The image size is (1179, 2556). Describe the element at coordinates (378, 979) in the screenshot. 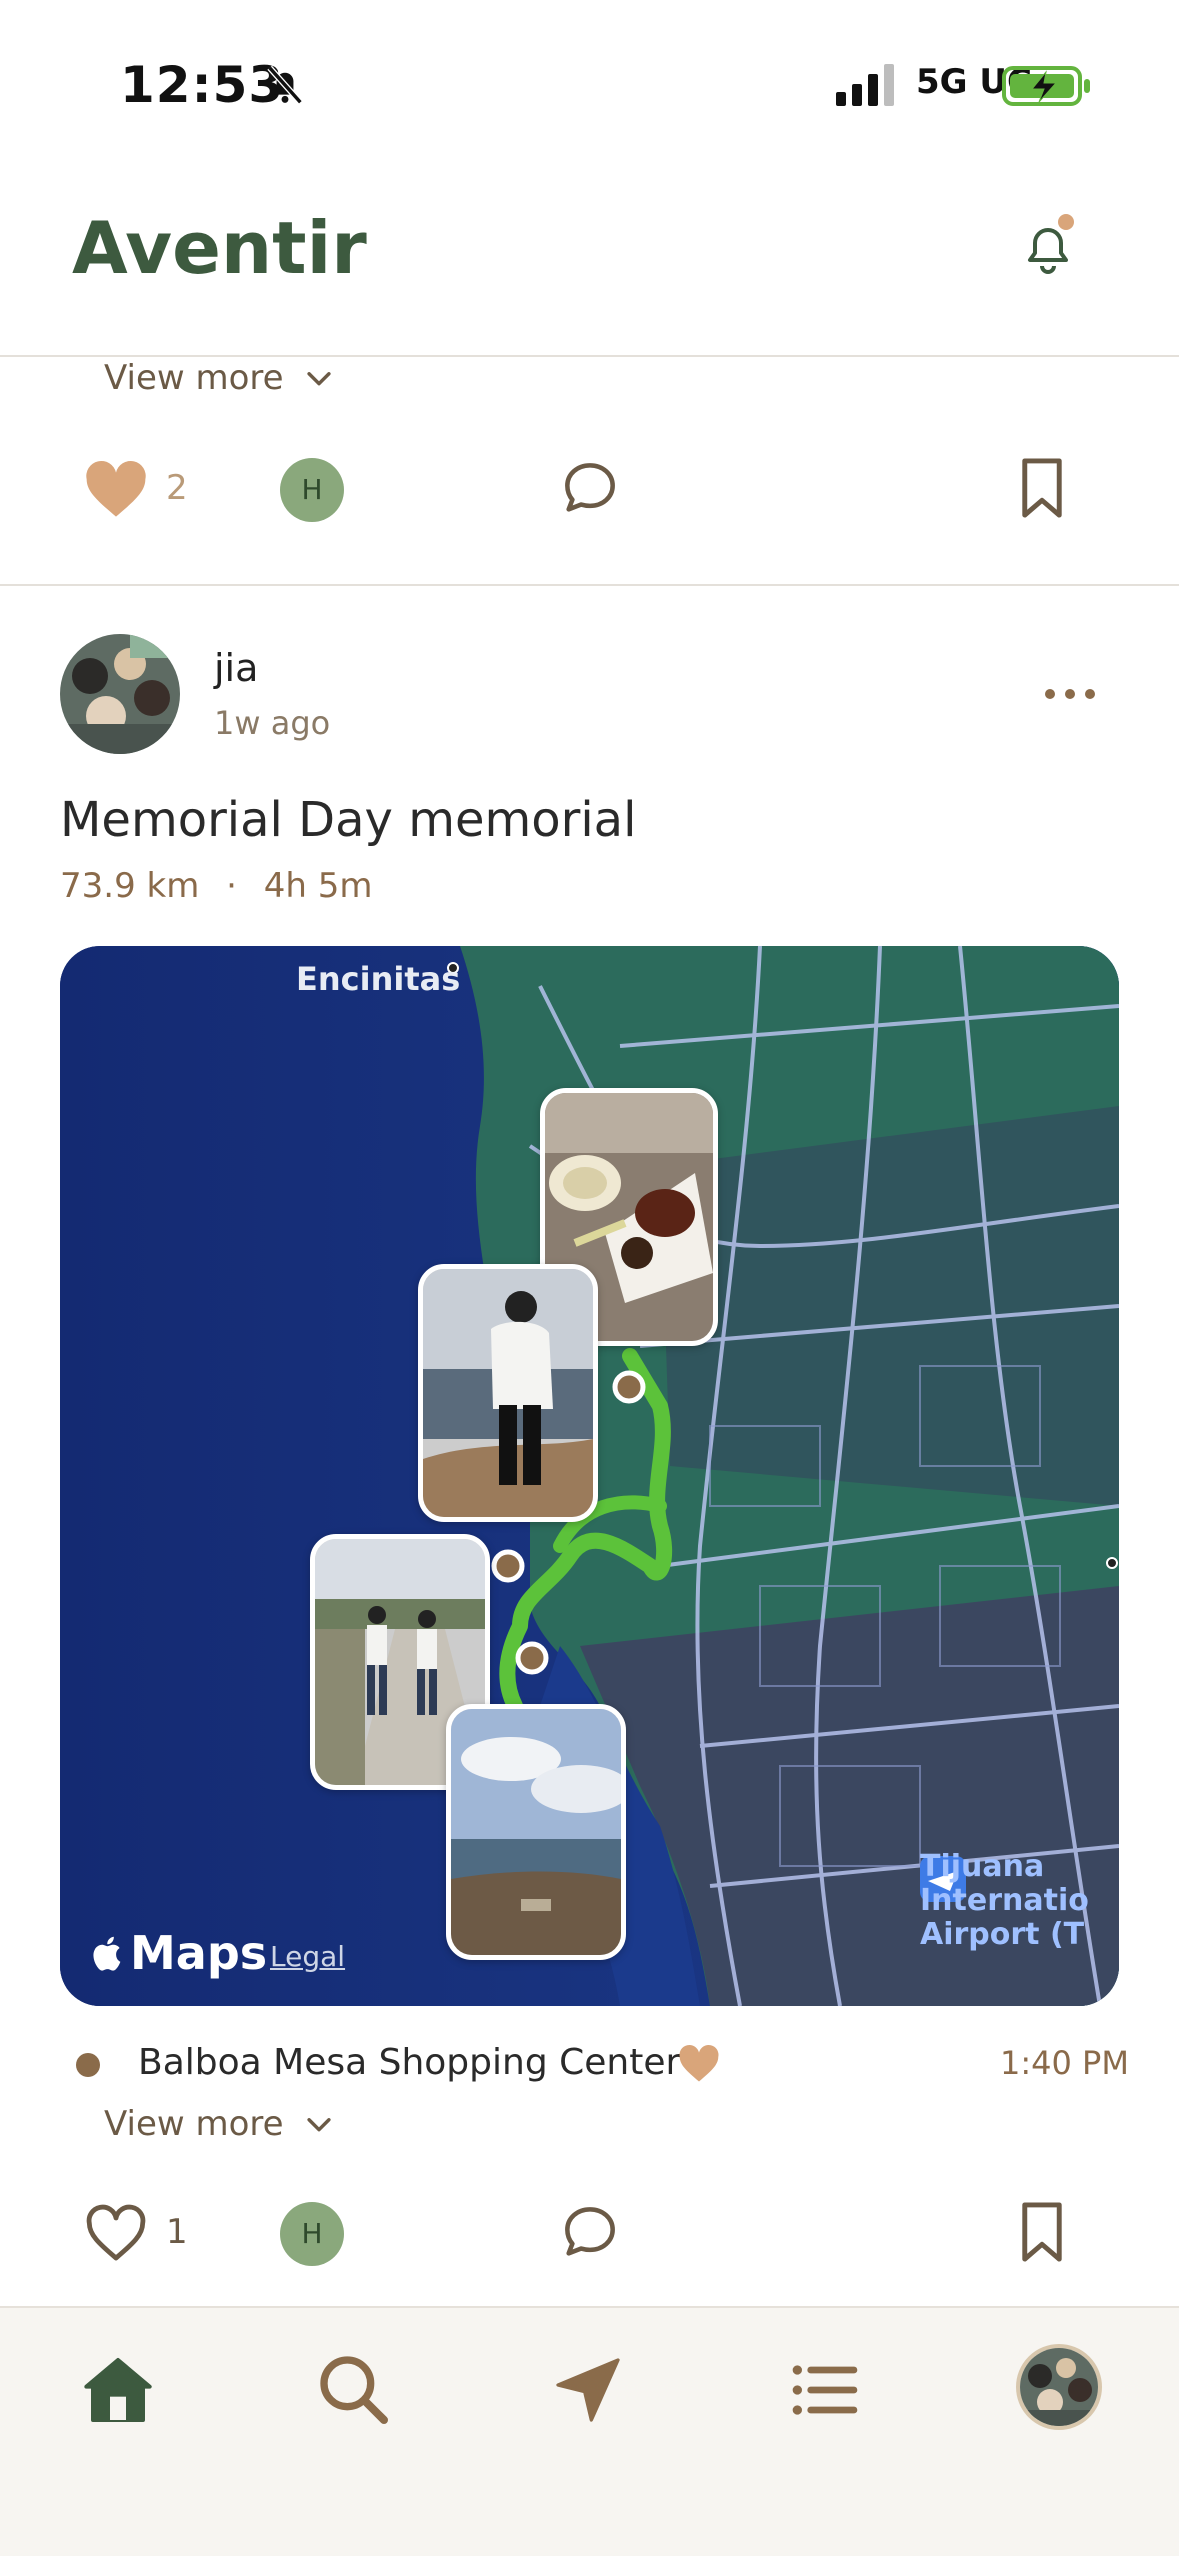

I see `map-town-label: Encinitas` at that location.